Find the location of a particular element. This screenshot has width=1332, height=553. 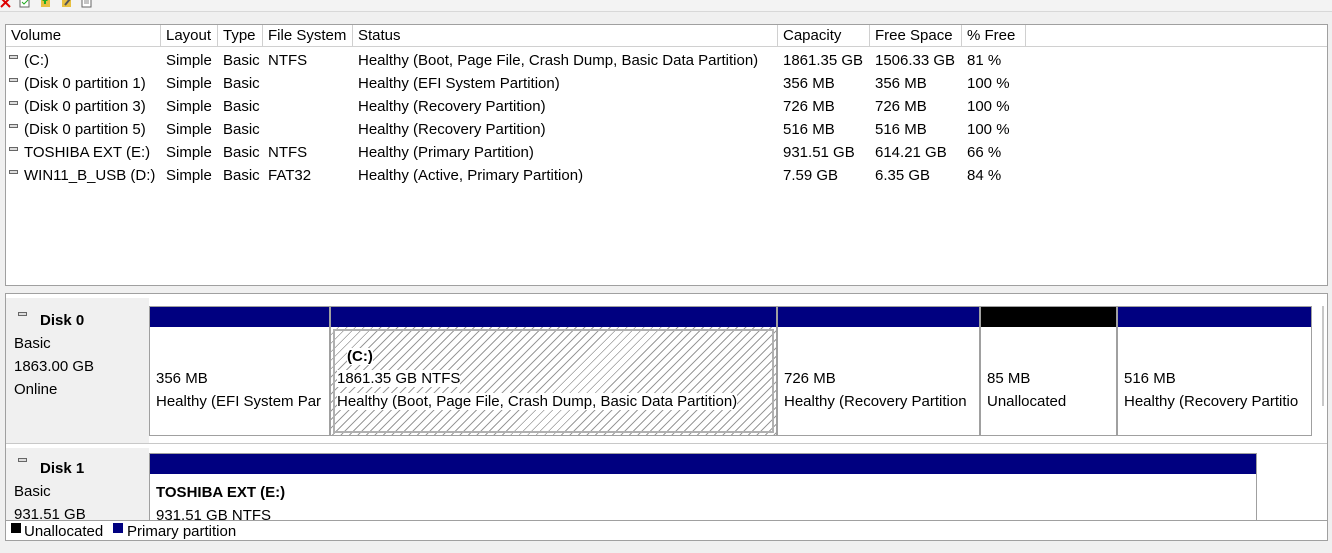

disk-0-partition-recovery-1: 726 MB Healthy (Recovery Partition is located at coordinates (878, 371).